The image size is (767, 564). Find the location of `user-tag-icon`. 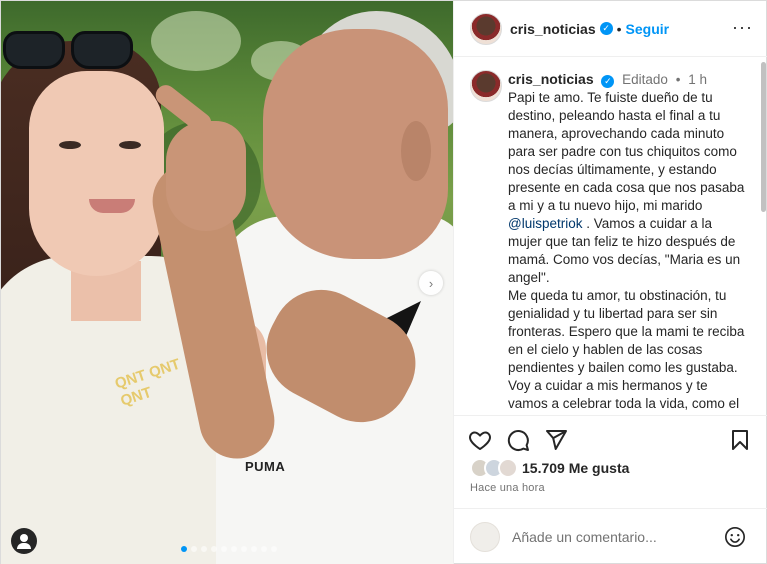

user-tag-icon is located at coordinates (24, 538).